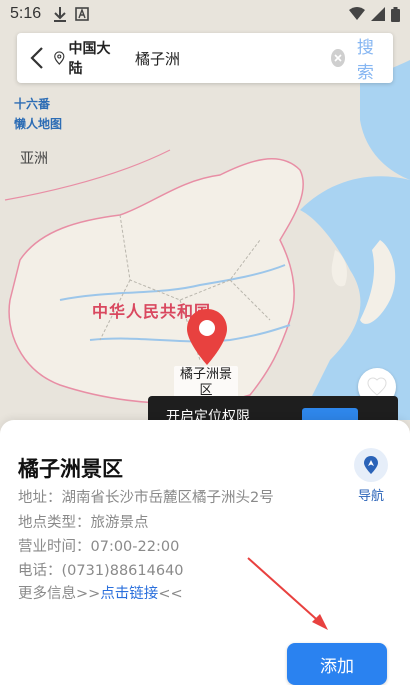  I want to click on wifi-icon, so click(357, 13).